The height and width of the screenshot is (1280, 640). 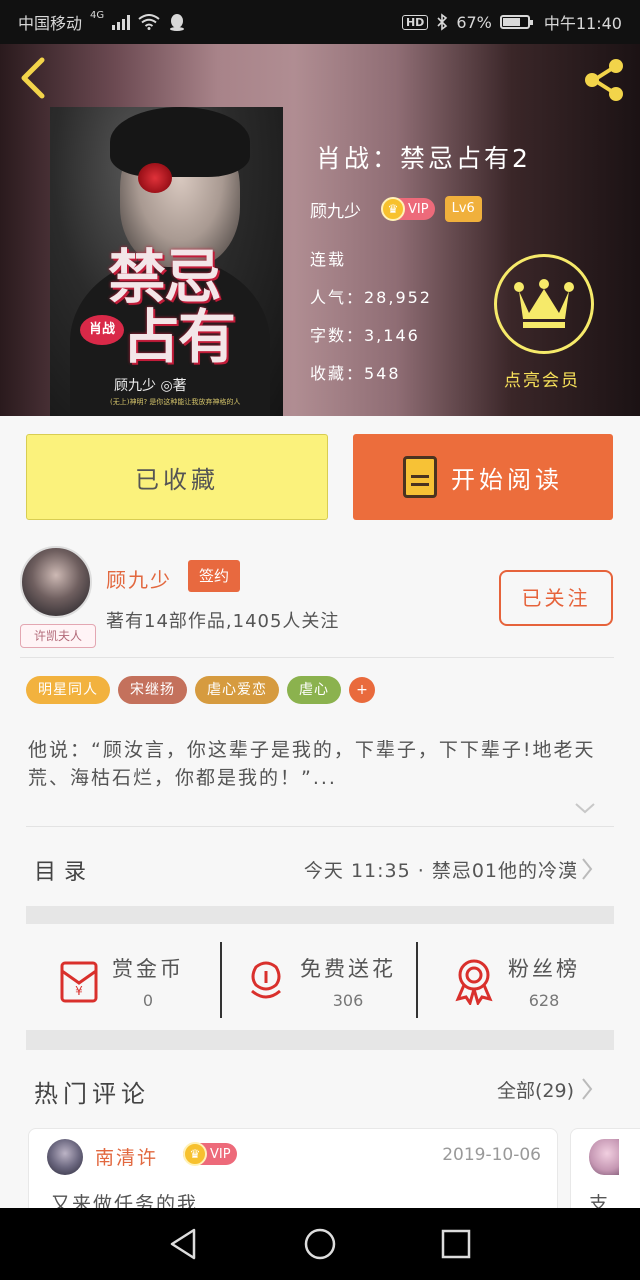 I want to click on comment-card: 支, so click(x=605, y=1173).